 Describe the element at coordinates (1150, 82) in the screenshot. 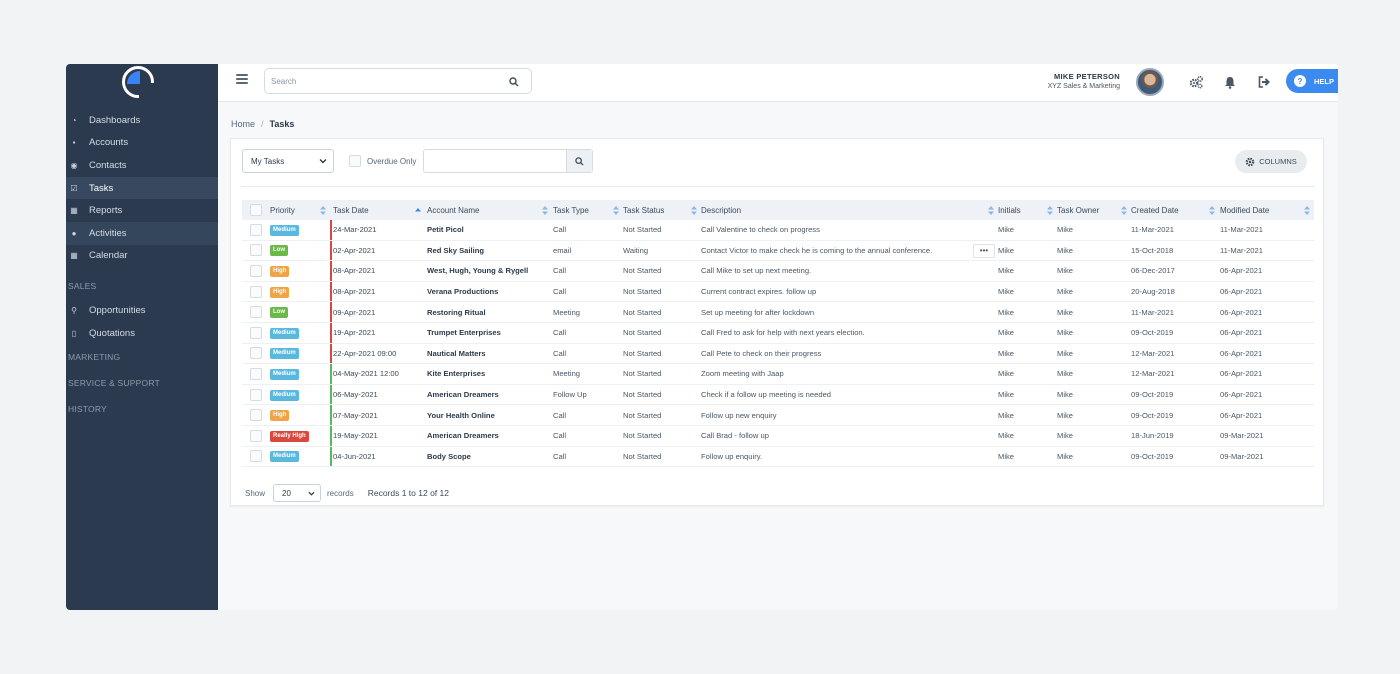

I see `avatar` at that location.